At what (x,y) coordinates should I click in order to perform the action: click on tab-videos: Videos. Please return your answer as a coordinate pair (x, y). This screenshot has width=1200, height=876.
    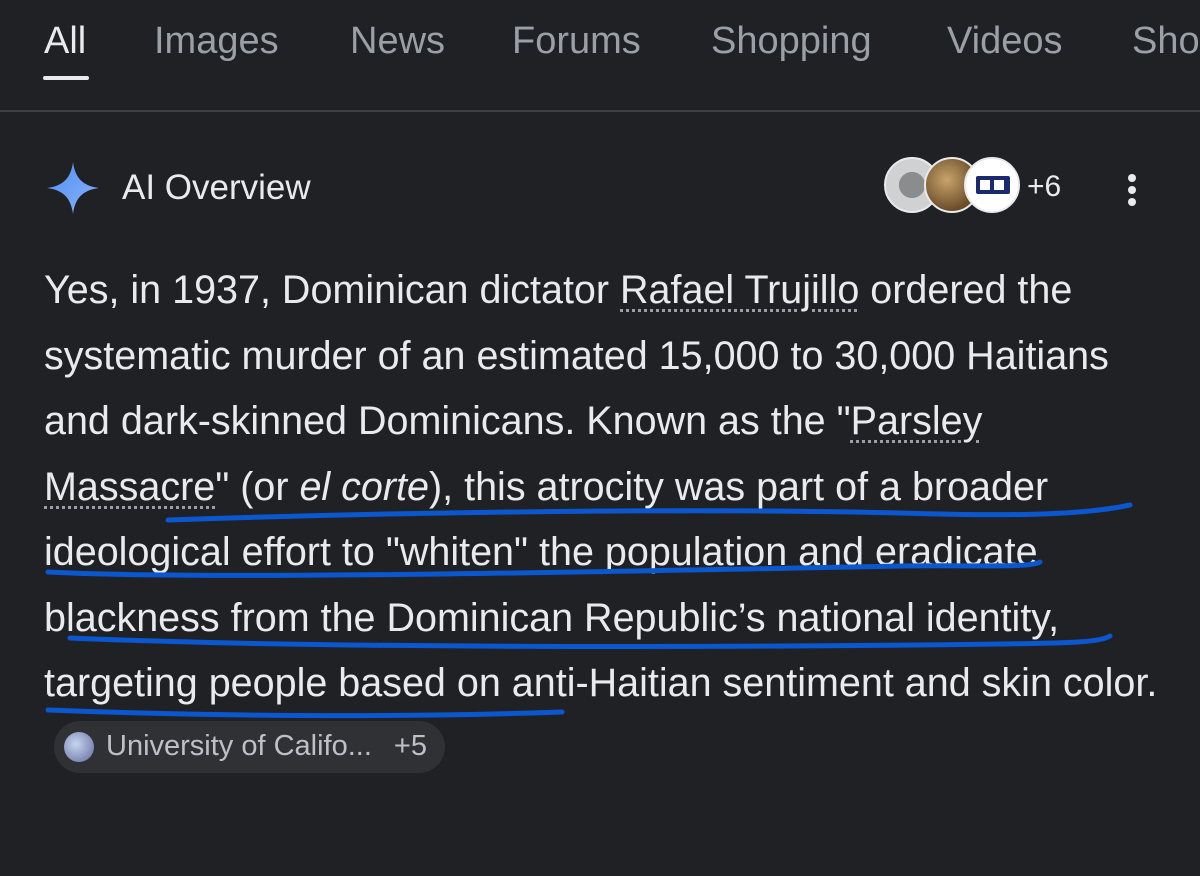
    Looking at the image, I should click on (1005, 41).